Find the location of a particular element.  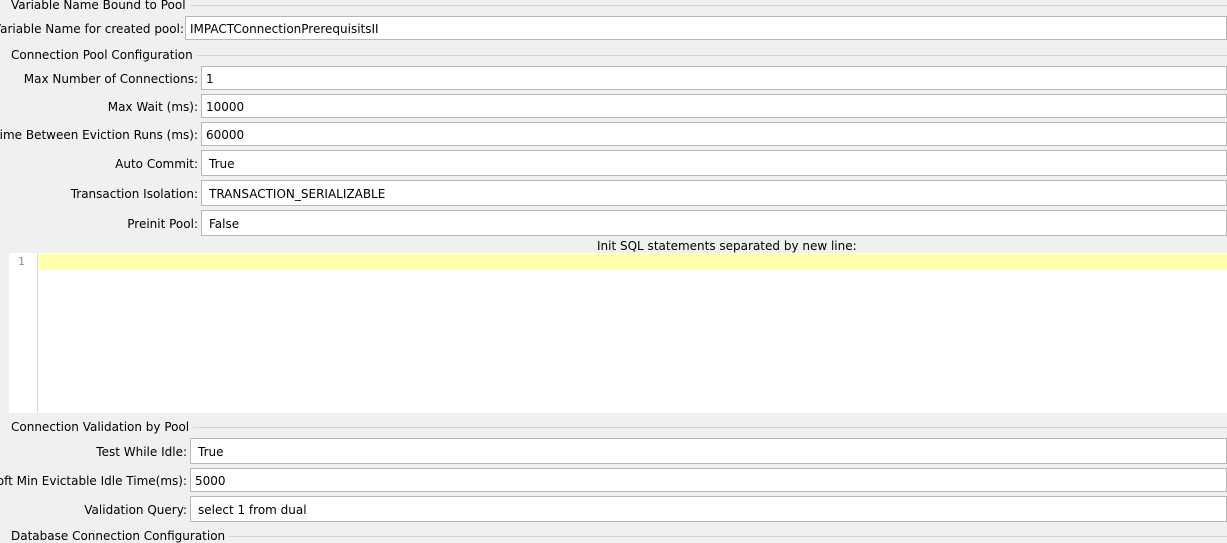

validation-query-label: Validation Query: is located at coordinates (135, 510).